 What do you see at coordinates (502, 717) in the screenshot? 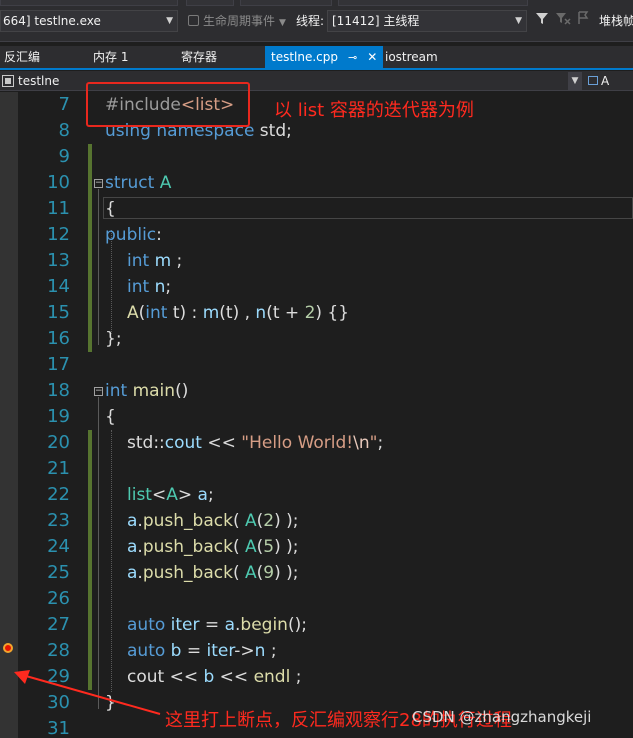
I see `watermark: CSDN @zhangzhangkeji` at bounding box center [502, 717].